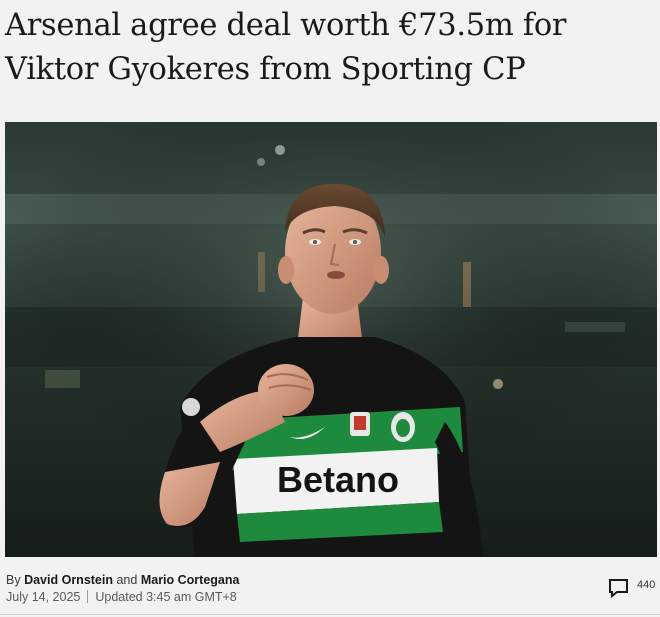 Image resolution: width=660 pixels, height=617 pixels. Describe the element at coordinates (88, 596) in the screenshot. I see `dateline-divider` at that location.